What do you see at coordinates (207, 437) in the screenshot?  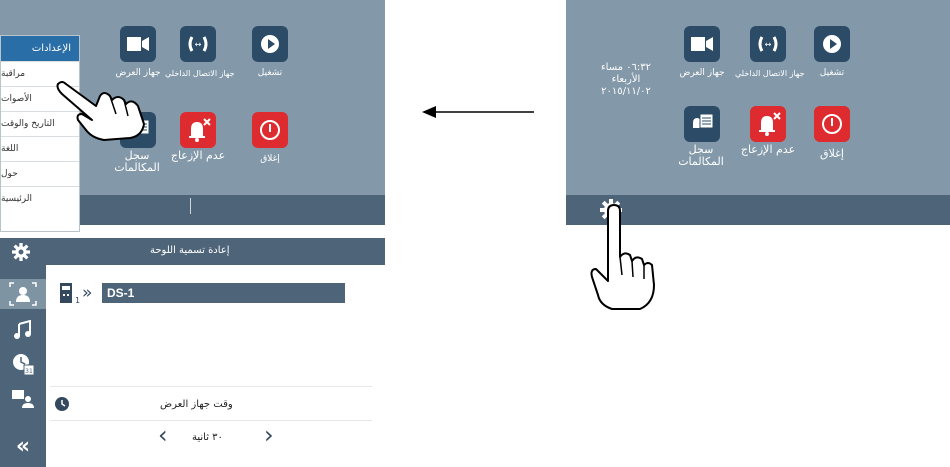 I see `duration-value: ٣٠ ثانية` at bounding box center [207, 437].